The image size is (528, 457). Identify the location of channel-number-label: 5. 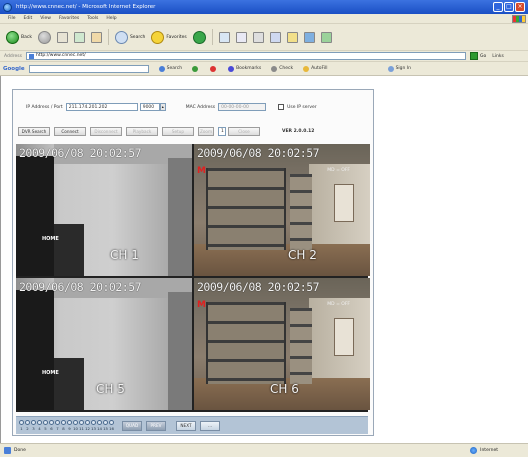
(45, 428).